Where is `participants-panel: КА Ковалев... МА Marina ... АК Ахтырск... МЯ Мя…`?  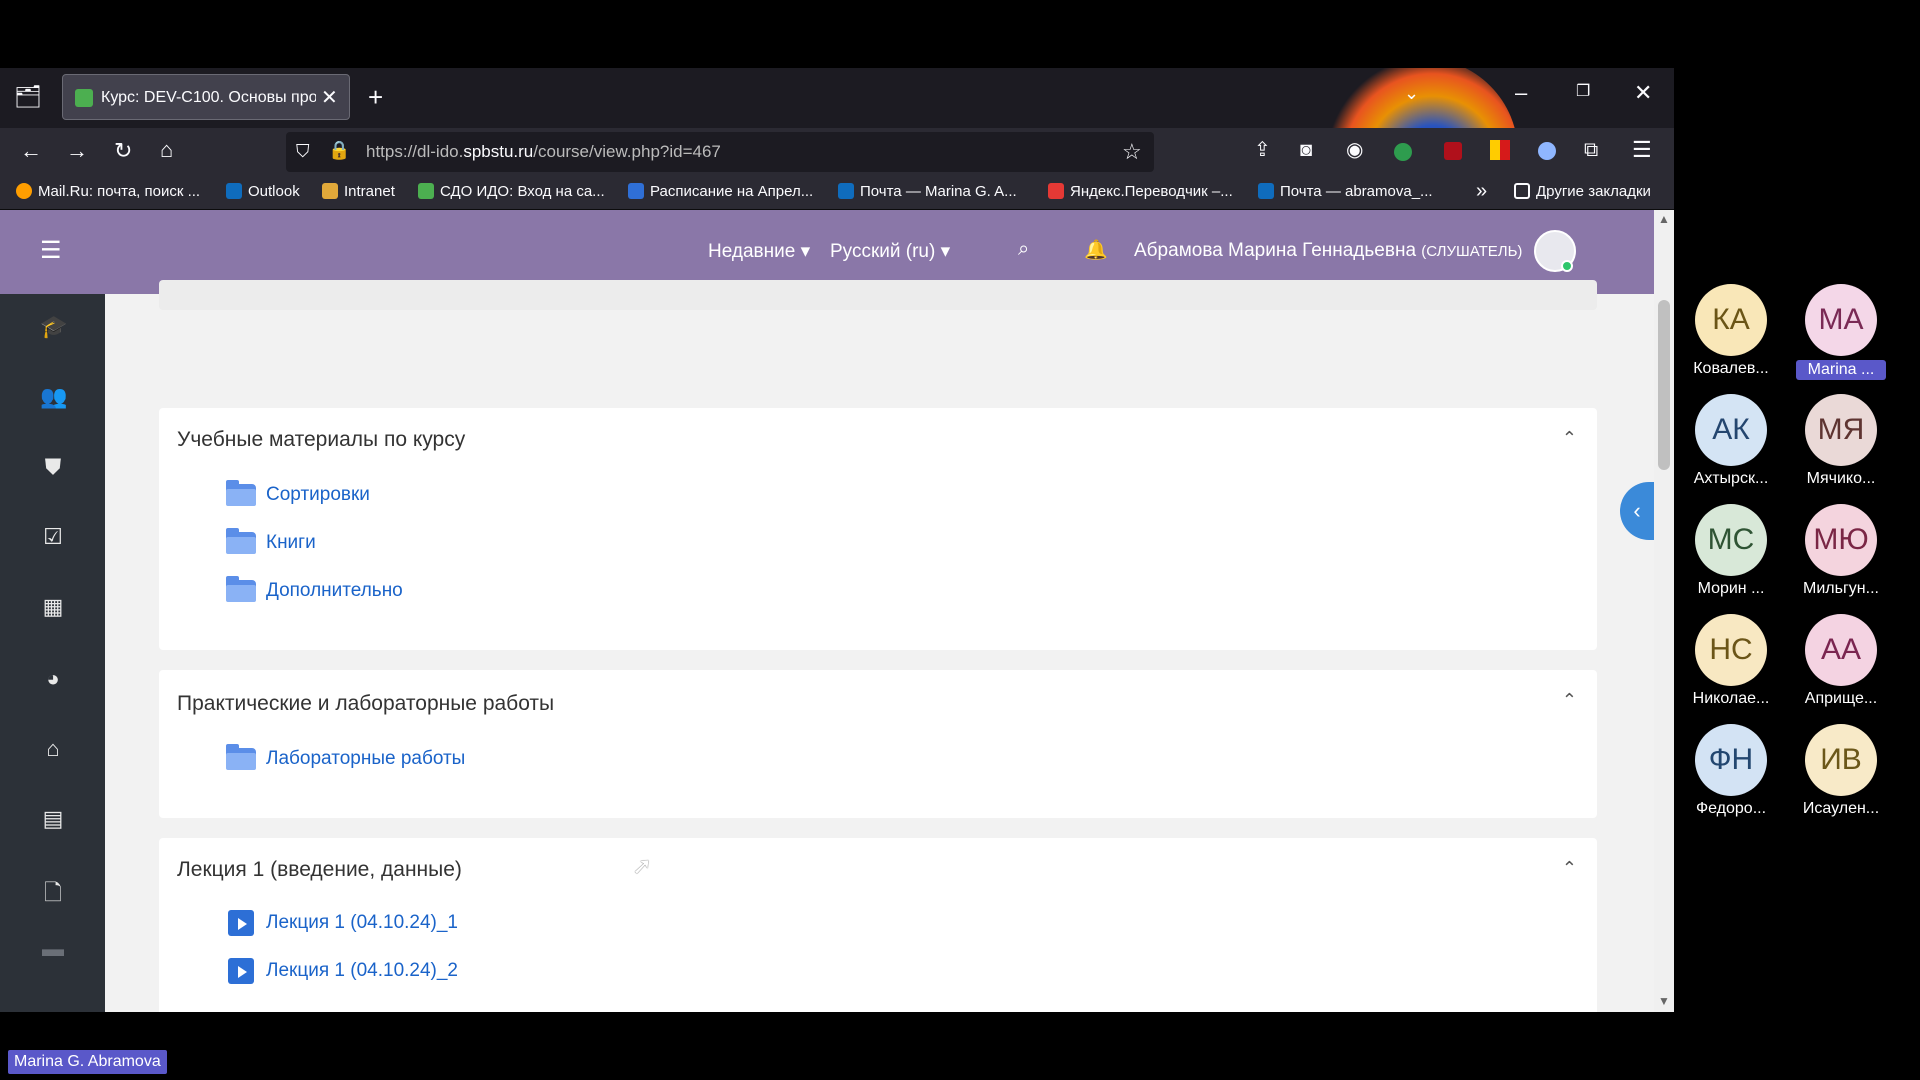 participants-panel: КА Ковалев... МА Marina ... АК Ахтырск... МЯ Мя… is located at coordinates (1800, 554).